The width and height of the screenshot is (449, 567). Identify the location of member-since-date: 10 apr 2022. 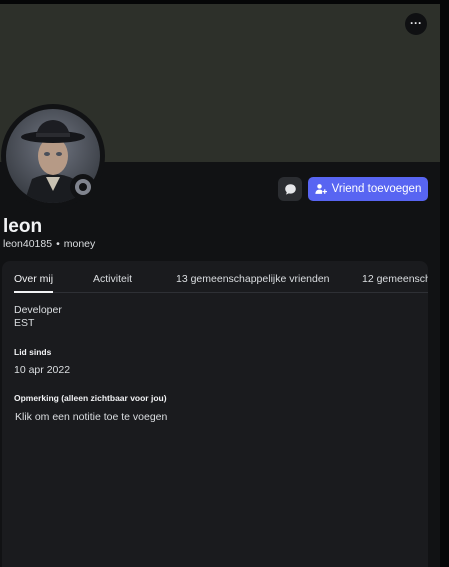
(42, 370).